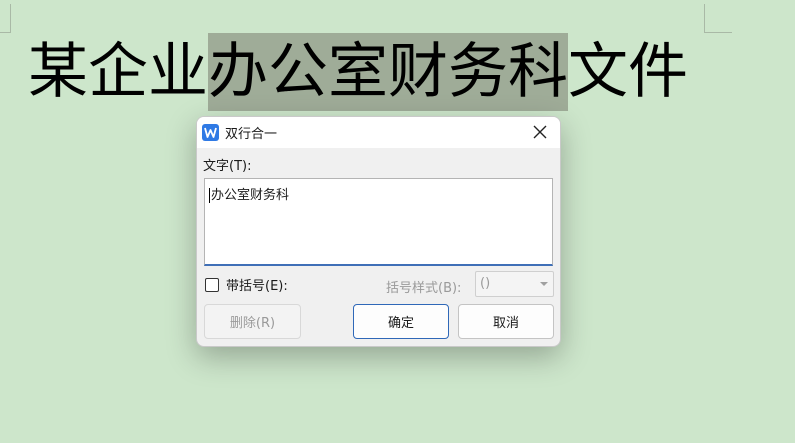  Describe the element at coordinates (378, 132) in the screenshot. I see `dialog-titlebar: 双行合一` at that location.